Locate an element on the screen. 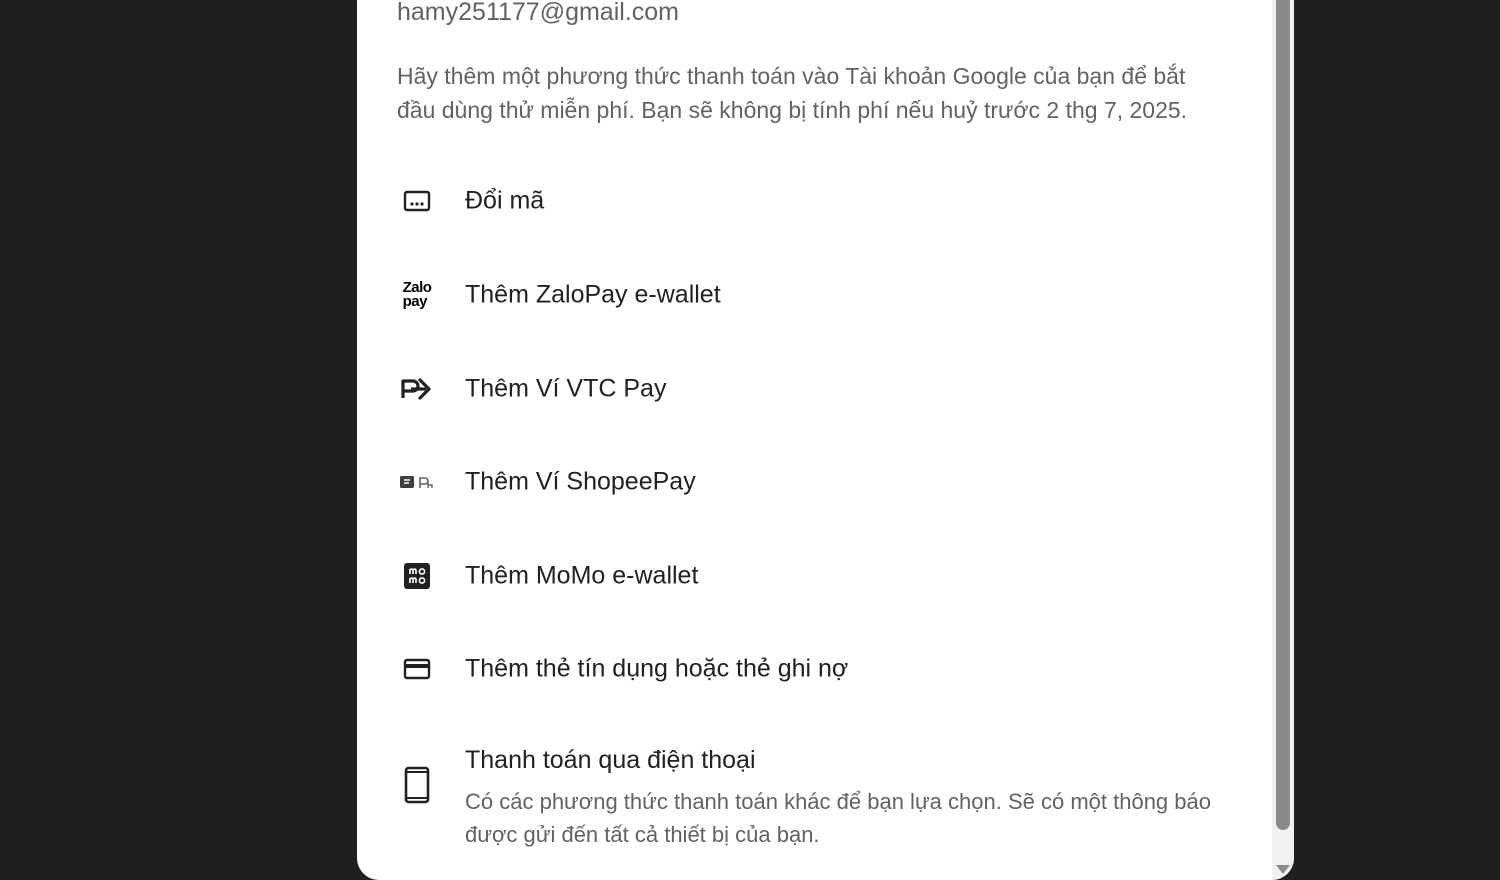 This screenshot has width=1500, height=880. vtc-pay-option: Thêm Ví VTC Pay is located at coordinates (827, 389).